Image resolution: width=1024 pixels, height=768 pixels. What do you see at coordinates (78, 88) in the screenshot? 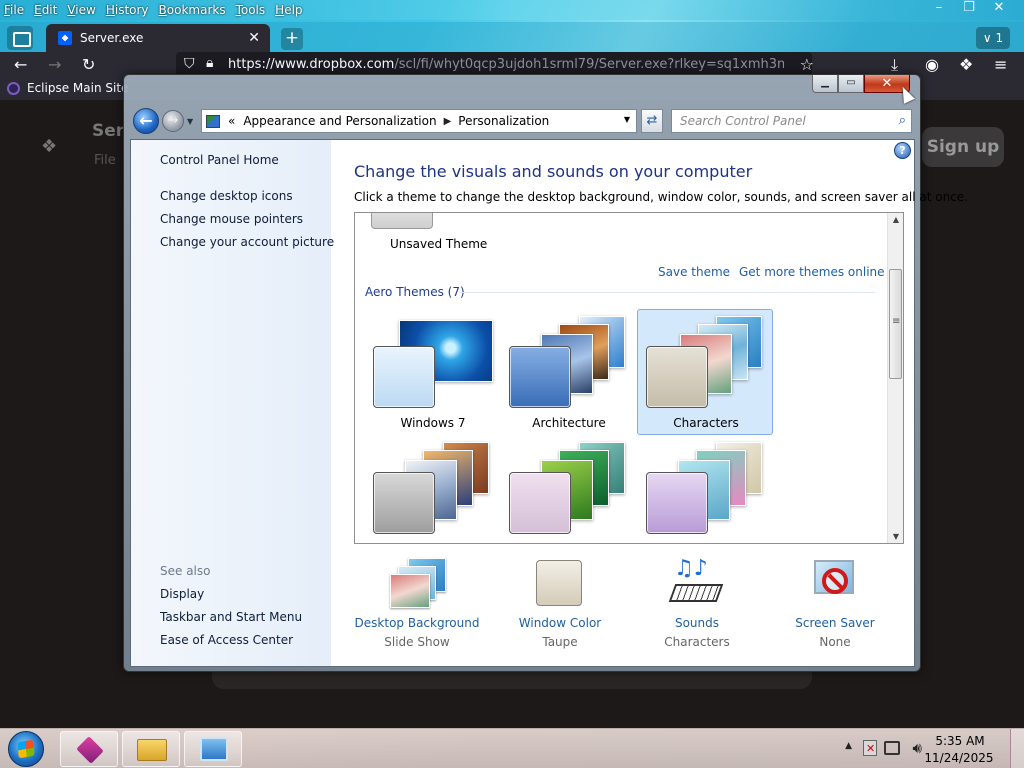
I see `bookmark-label: Eclipse Main Site` at bounding box center [78, 88].